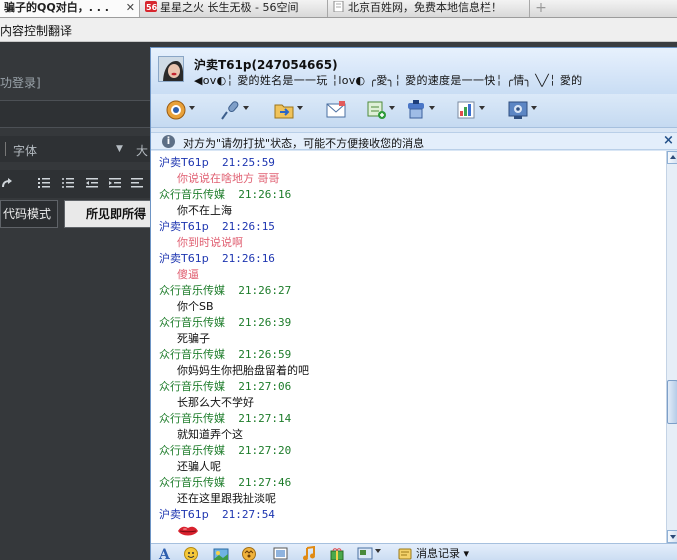  I want to click on scroll-down-arrow-icon, so click(672, 536).